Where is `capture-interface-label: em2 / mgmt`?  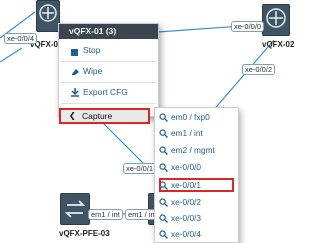
capture-interface-label: em2 / mgmt is located at coordinates (193, 150).